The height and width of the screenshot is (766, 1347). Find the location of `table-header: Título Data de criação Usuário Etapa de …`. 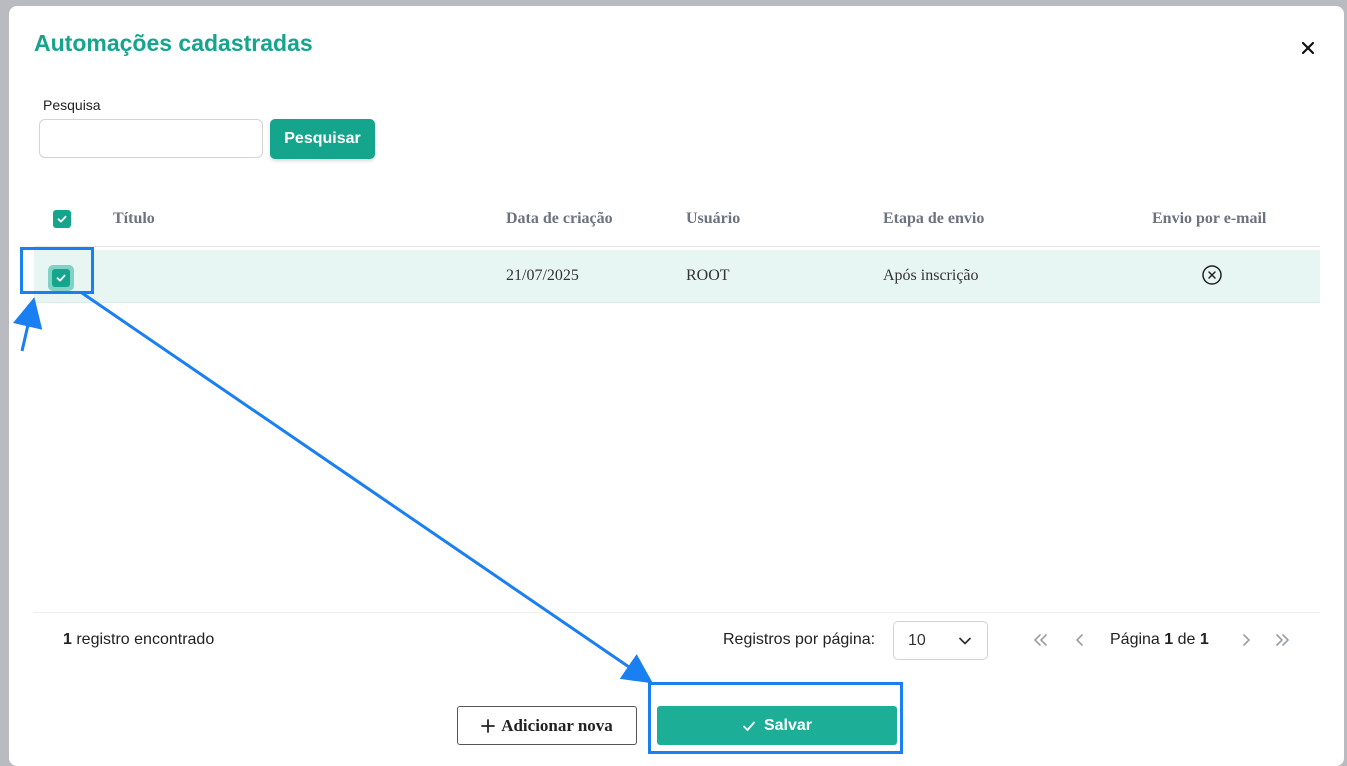

table-header: Título Data de criação Usuário Etapa de … is located at coordinates (677, 221).